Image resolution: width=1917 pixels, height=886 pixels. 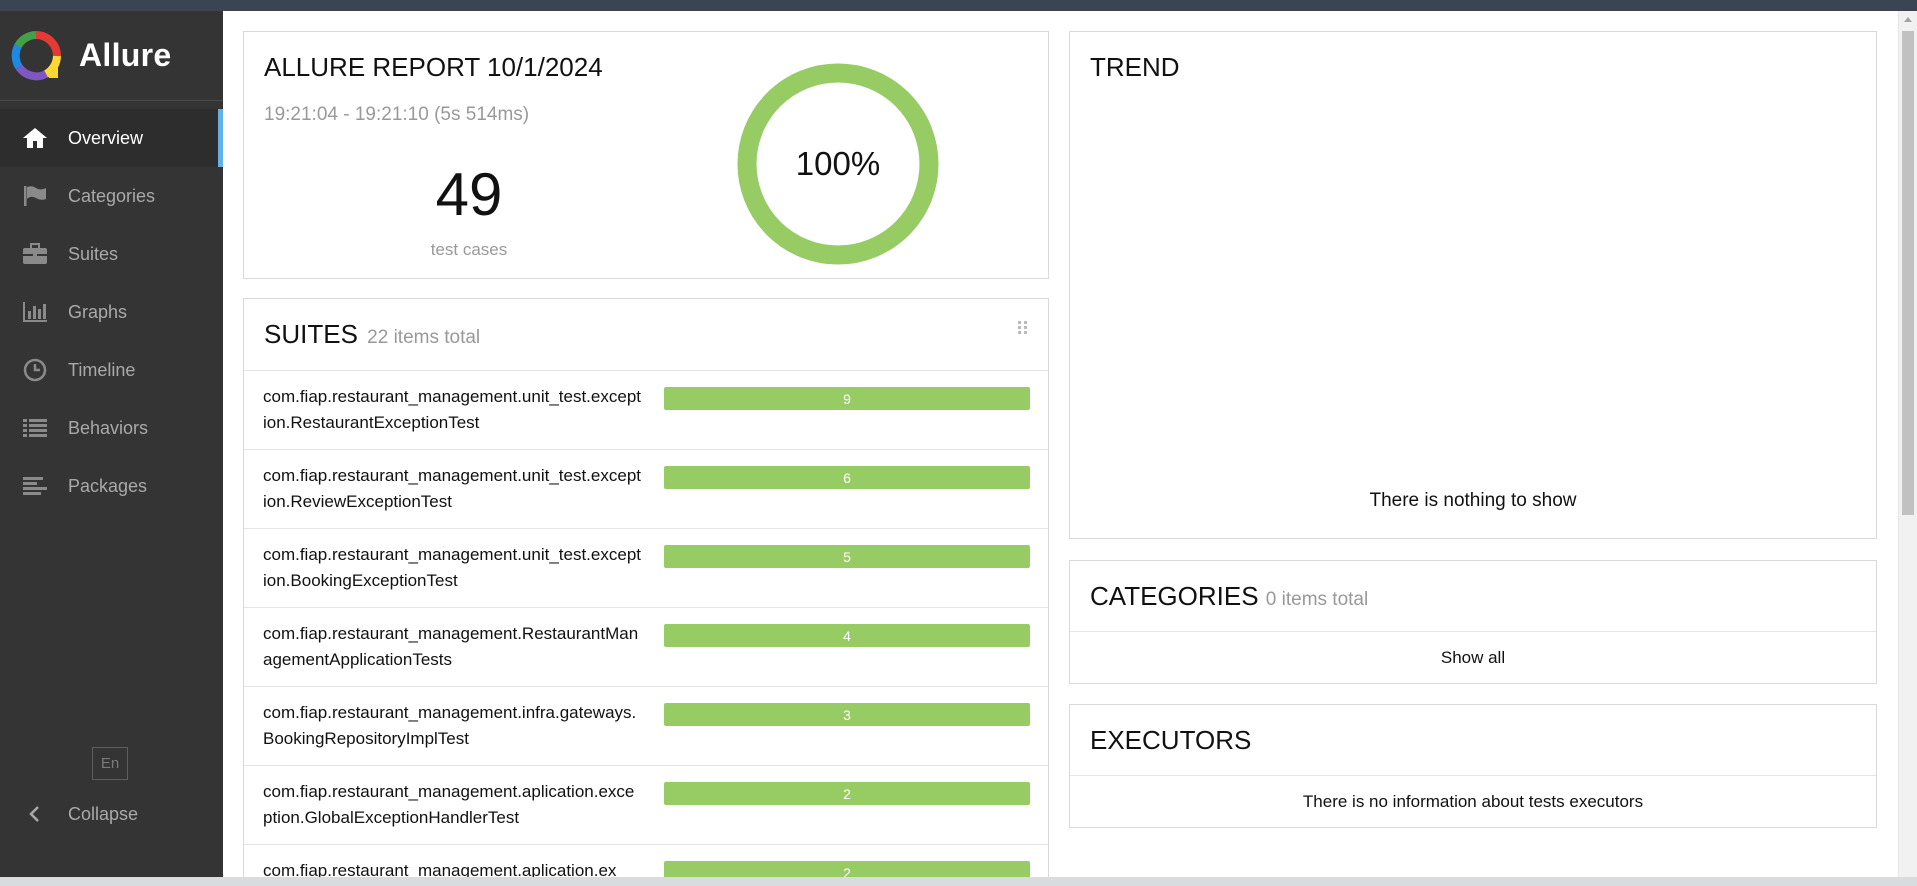 I want to click on categories-title: CATEGORIES 0 items total, so click(x=1229, y=596).